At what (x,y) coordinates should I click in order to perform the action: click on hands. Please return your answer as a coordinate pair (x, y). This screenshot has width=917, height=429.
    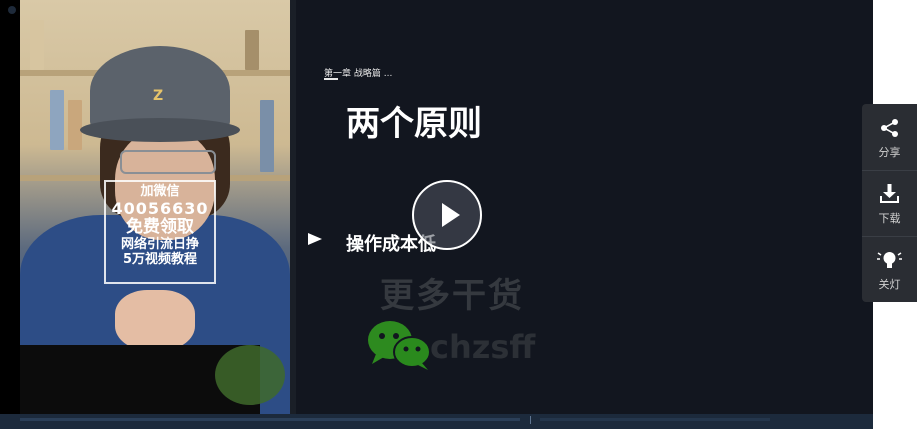
    Looking at the image, I should click on (155, 320).